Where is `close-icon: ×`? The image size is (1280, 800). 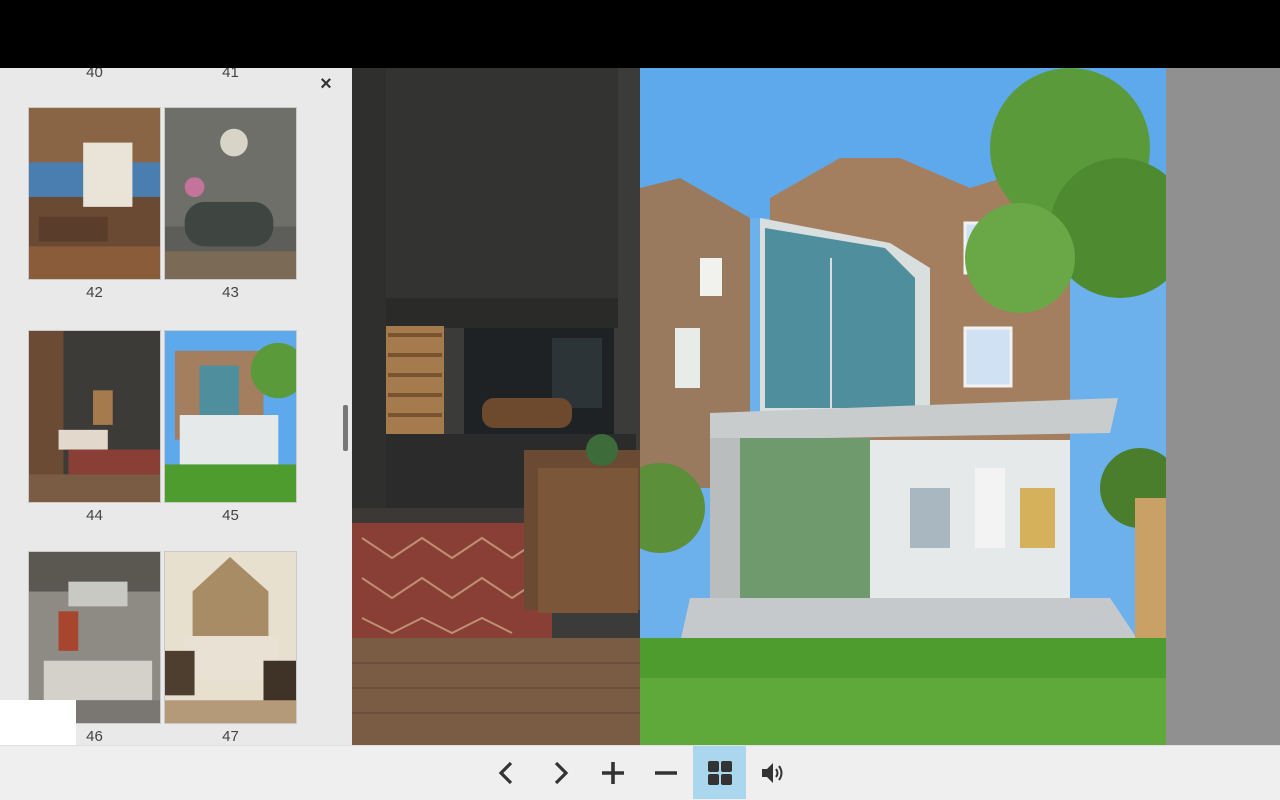 close-icon: × is located at coordinates (326, 84).